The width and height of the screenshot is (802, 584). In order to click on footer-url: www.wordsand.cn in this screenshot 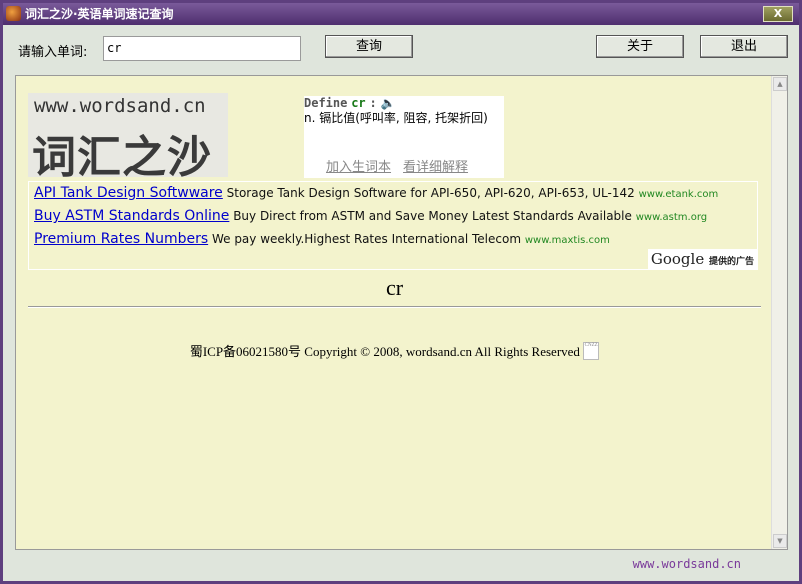, I will do `click(687, 564)`.